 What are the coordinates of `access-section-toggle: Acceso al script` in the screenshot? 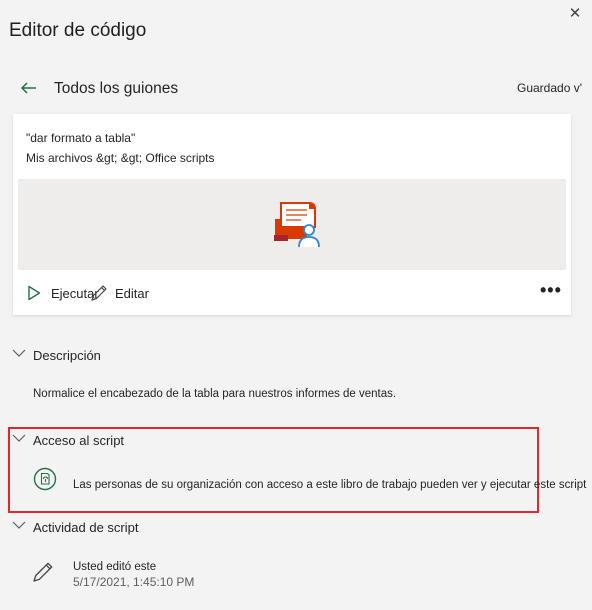 It's located at (78, 440).